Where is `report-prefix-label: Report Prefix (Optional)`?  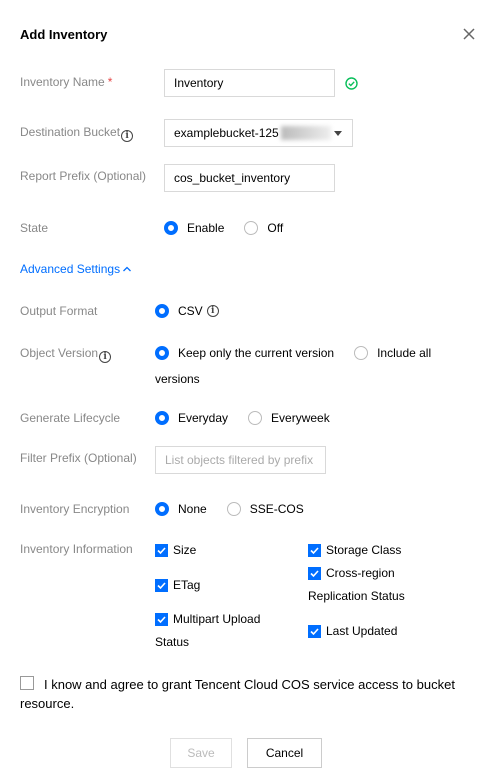
report-prefix-label: Report Prefix (Optional) is located at coordinates (83, 176).